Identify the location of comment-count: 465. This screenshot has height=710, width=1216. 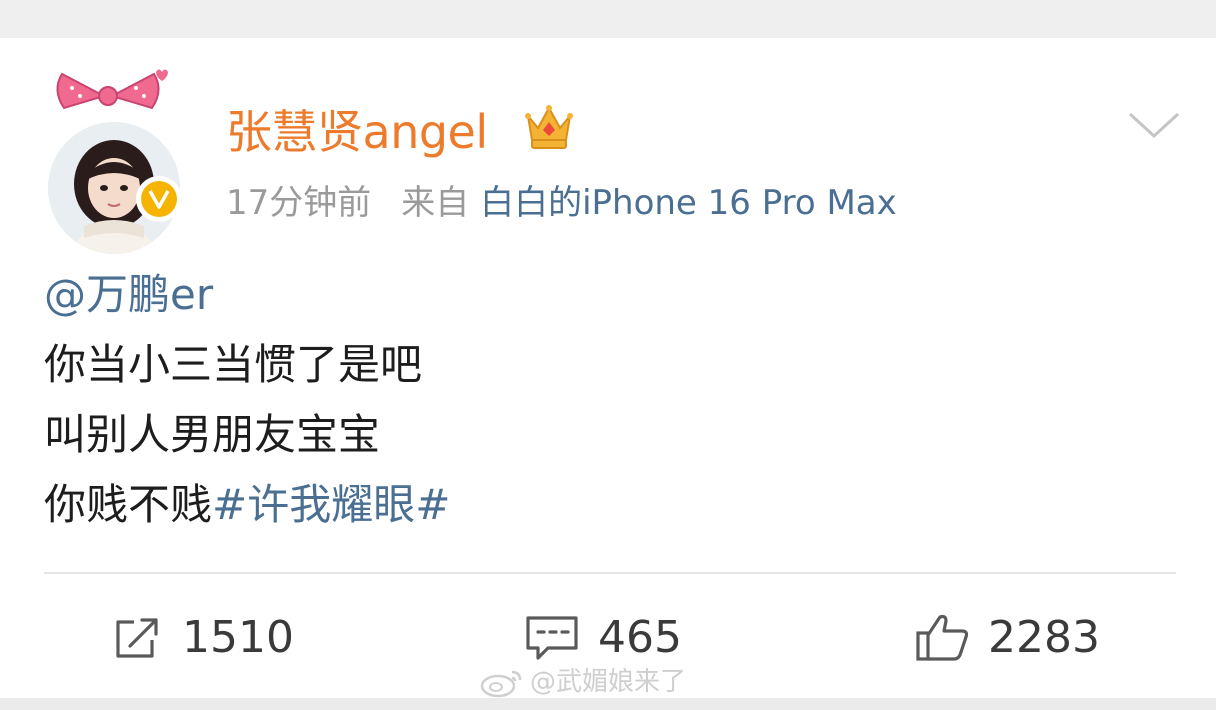
(640, 637).